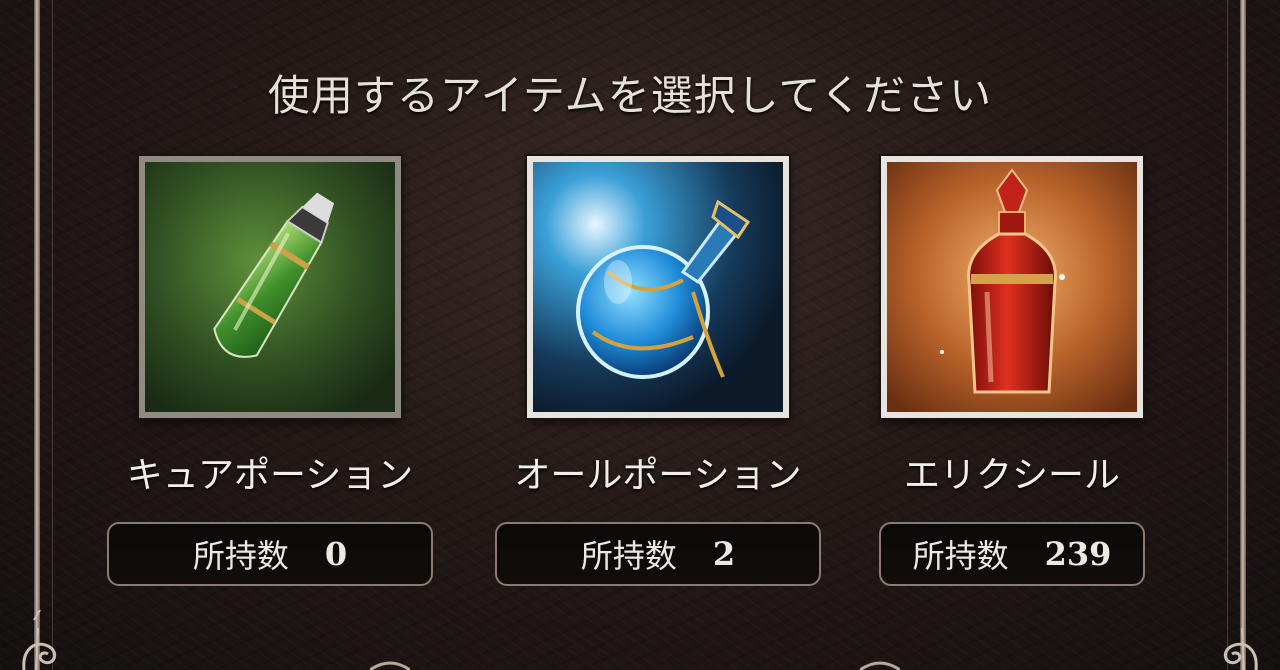  I want to click on red-elixir-icon, so click(1012, 287).